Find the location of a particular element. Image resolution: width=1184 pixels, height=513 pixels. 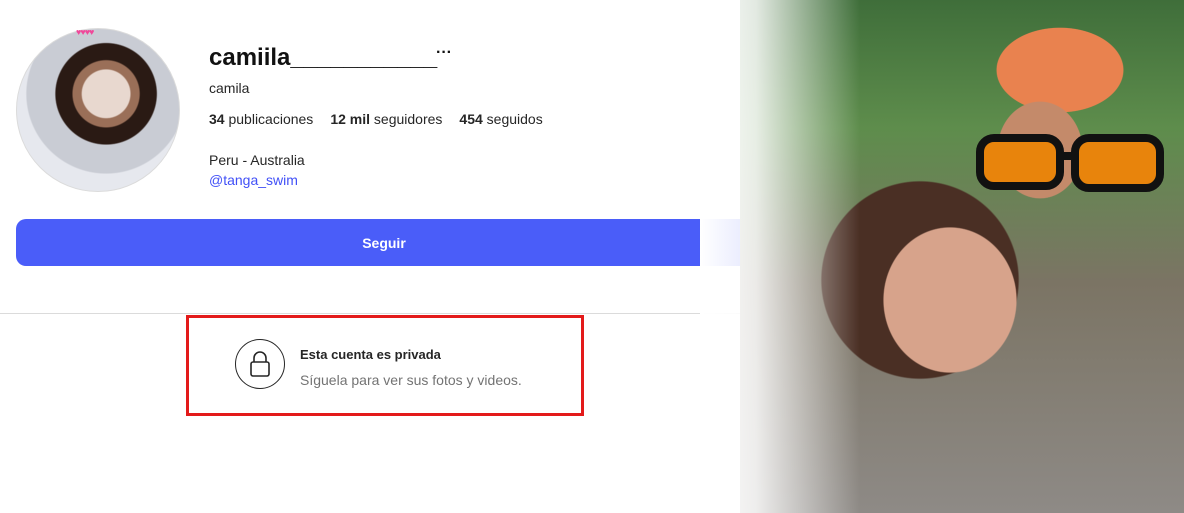

avatar-hearts-badge: ♥♥♥♥ is located at coordinates (85, 32).